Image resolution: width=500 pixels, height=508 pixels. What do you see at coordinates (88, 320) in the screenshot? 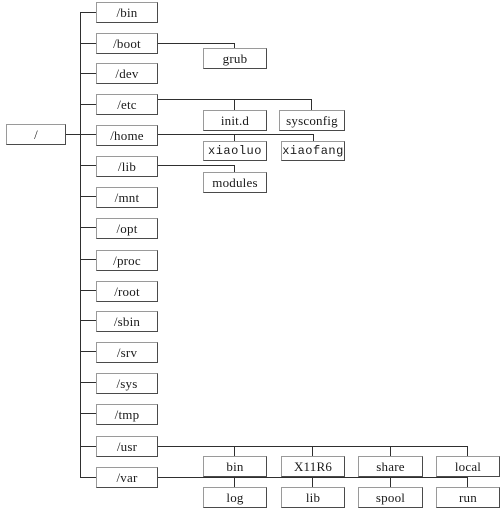
I see `edge-trunk-sbin` at bounding box center [88, 320].